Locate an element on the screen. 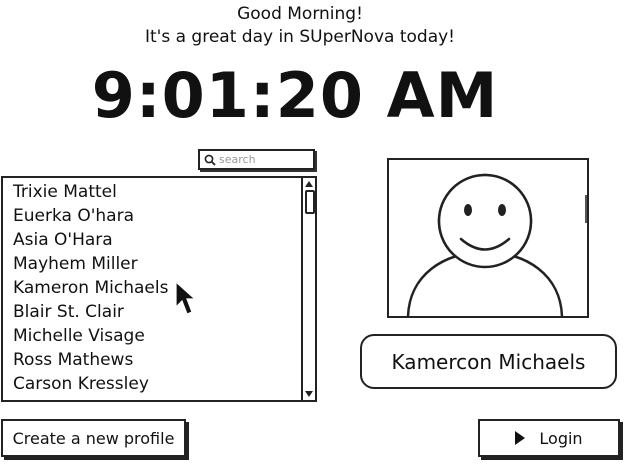 Image resolution: width=626 pixels, height=464 pixels. login-label: Login is located at coordinates (561, 438).